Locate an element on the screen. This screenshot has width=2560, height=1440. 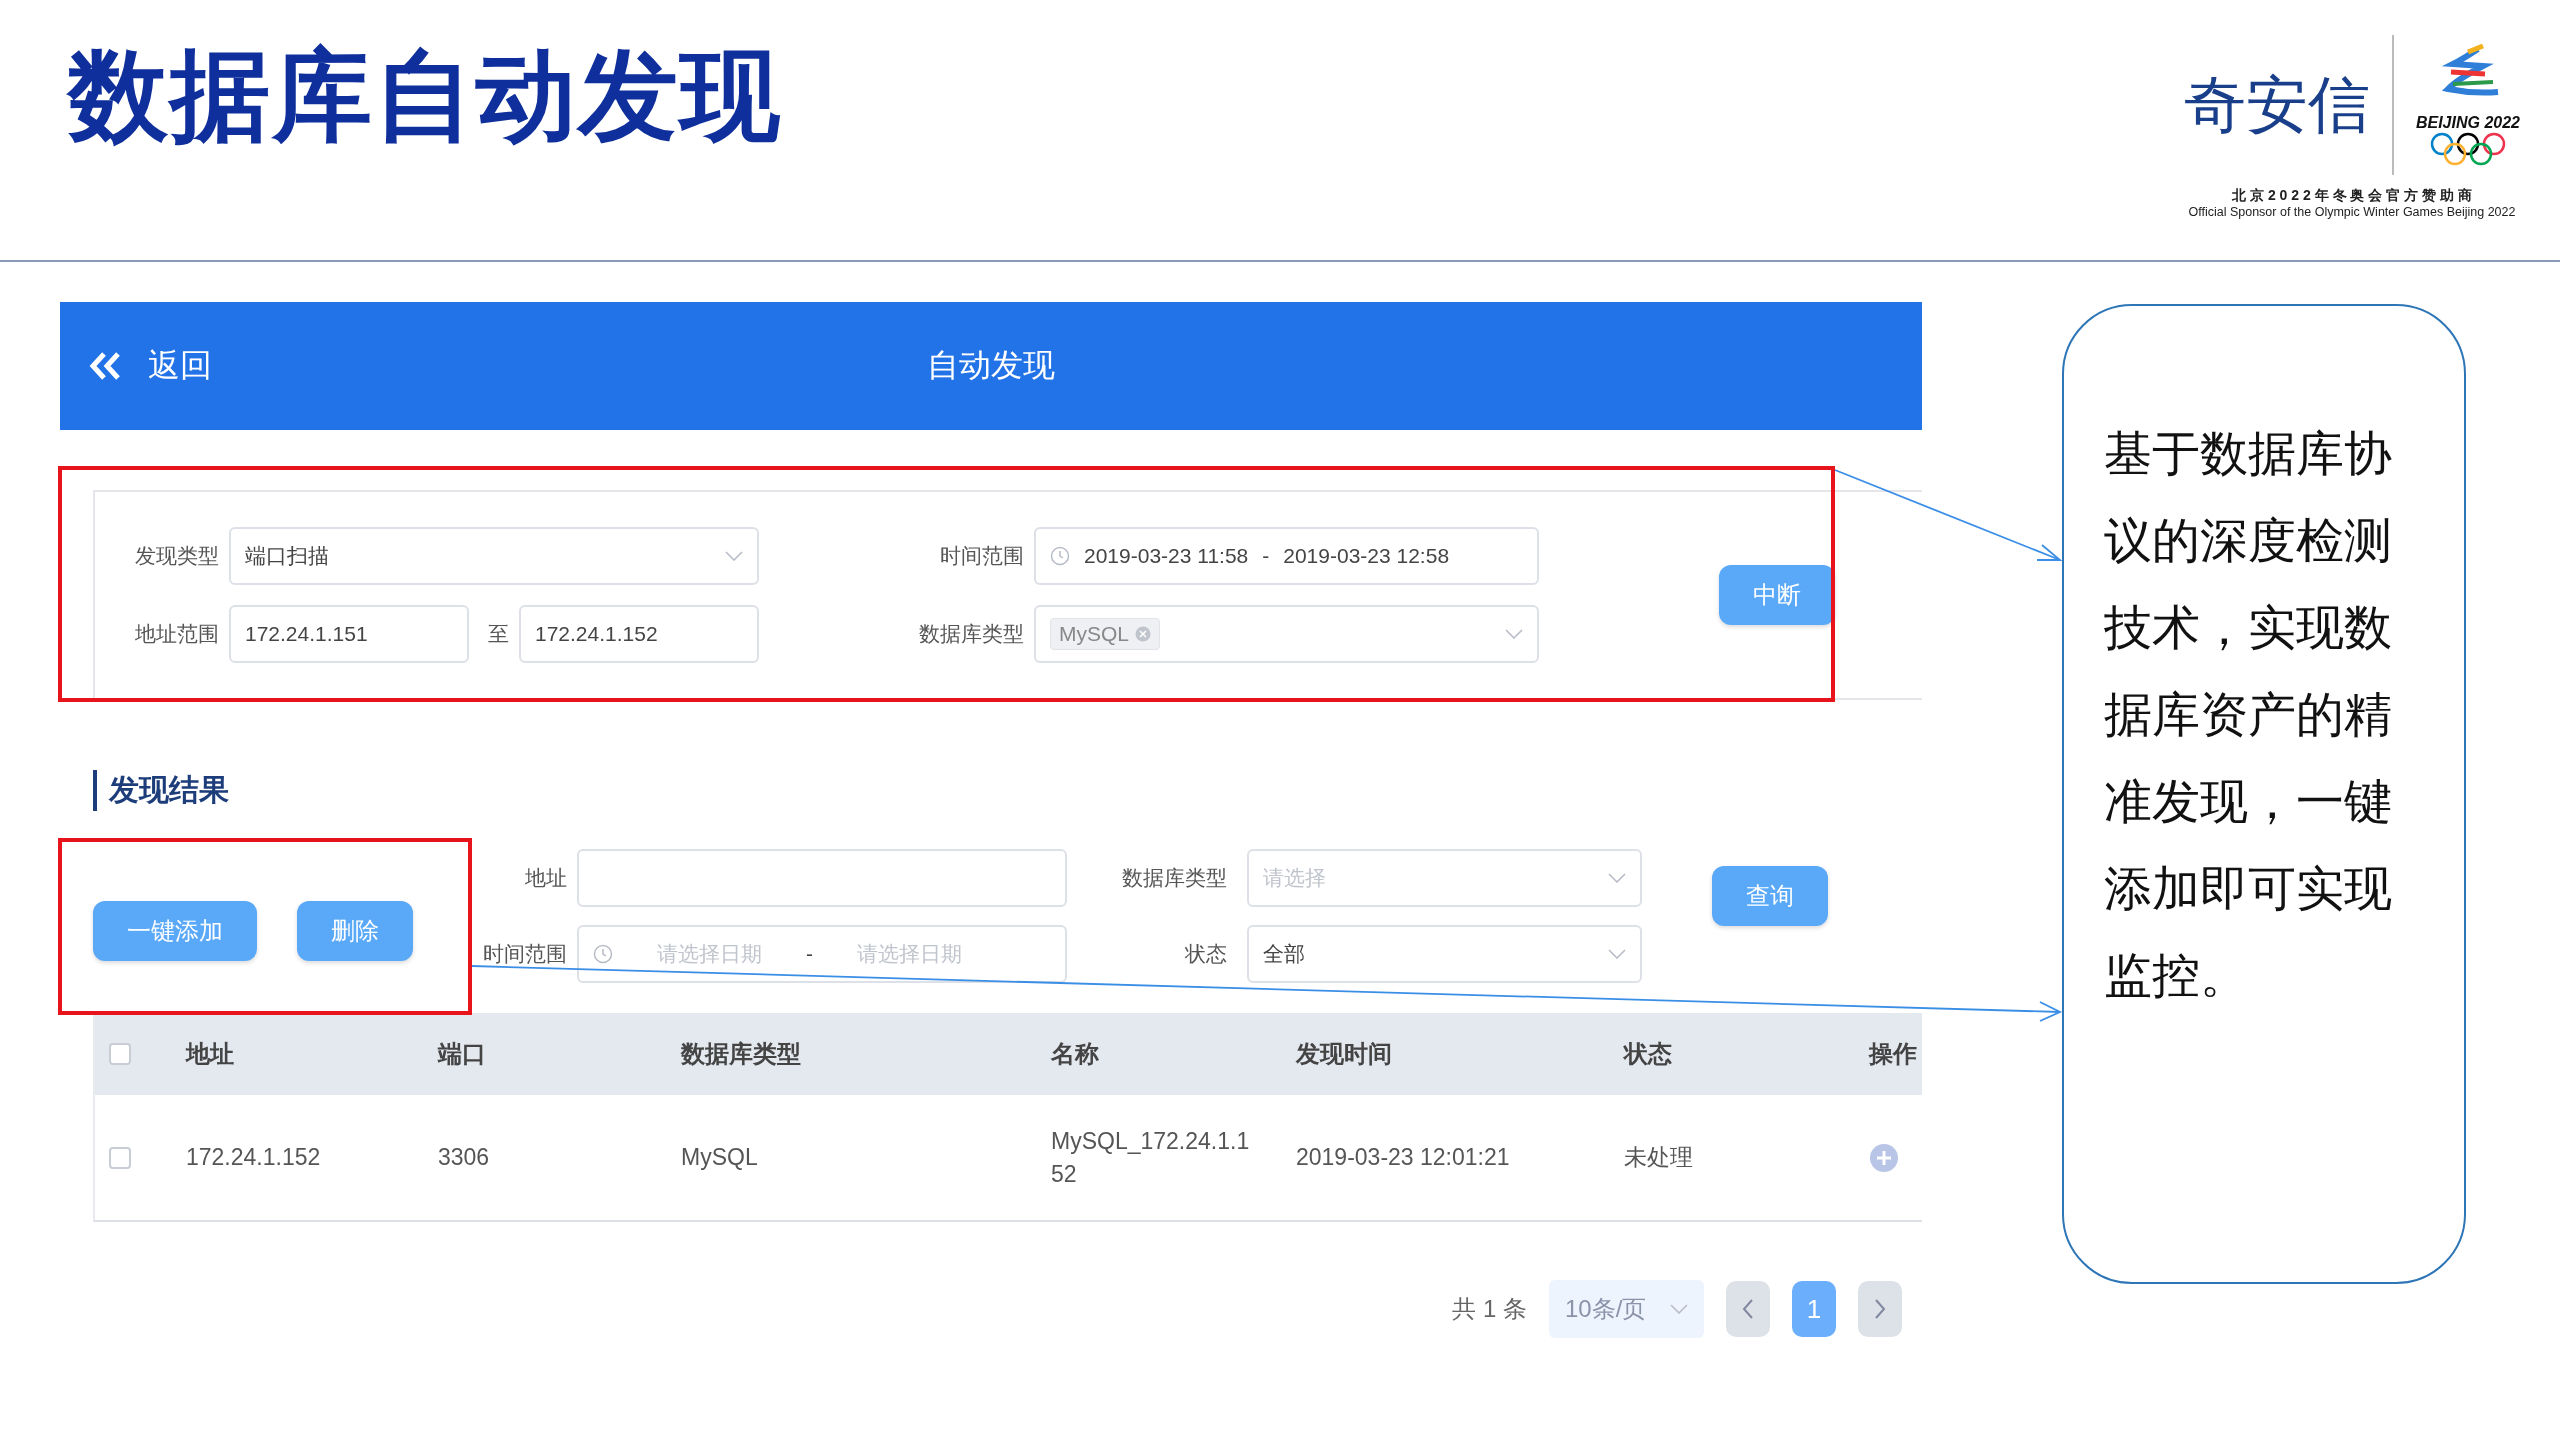
chevron-right-icon is located at coordinates (1880, 1309).